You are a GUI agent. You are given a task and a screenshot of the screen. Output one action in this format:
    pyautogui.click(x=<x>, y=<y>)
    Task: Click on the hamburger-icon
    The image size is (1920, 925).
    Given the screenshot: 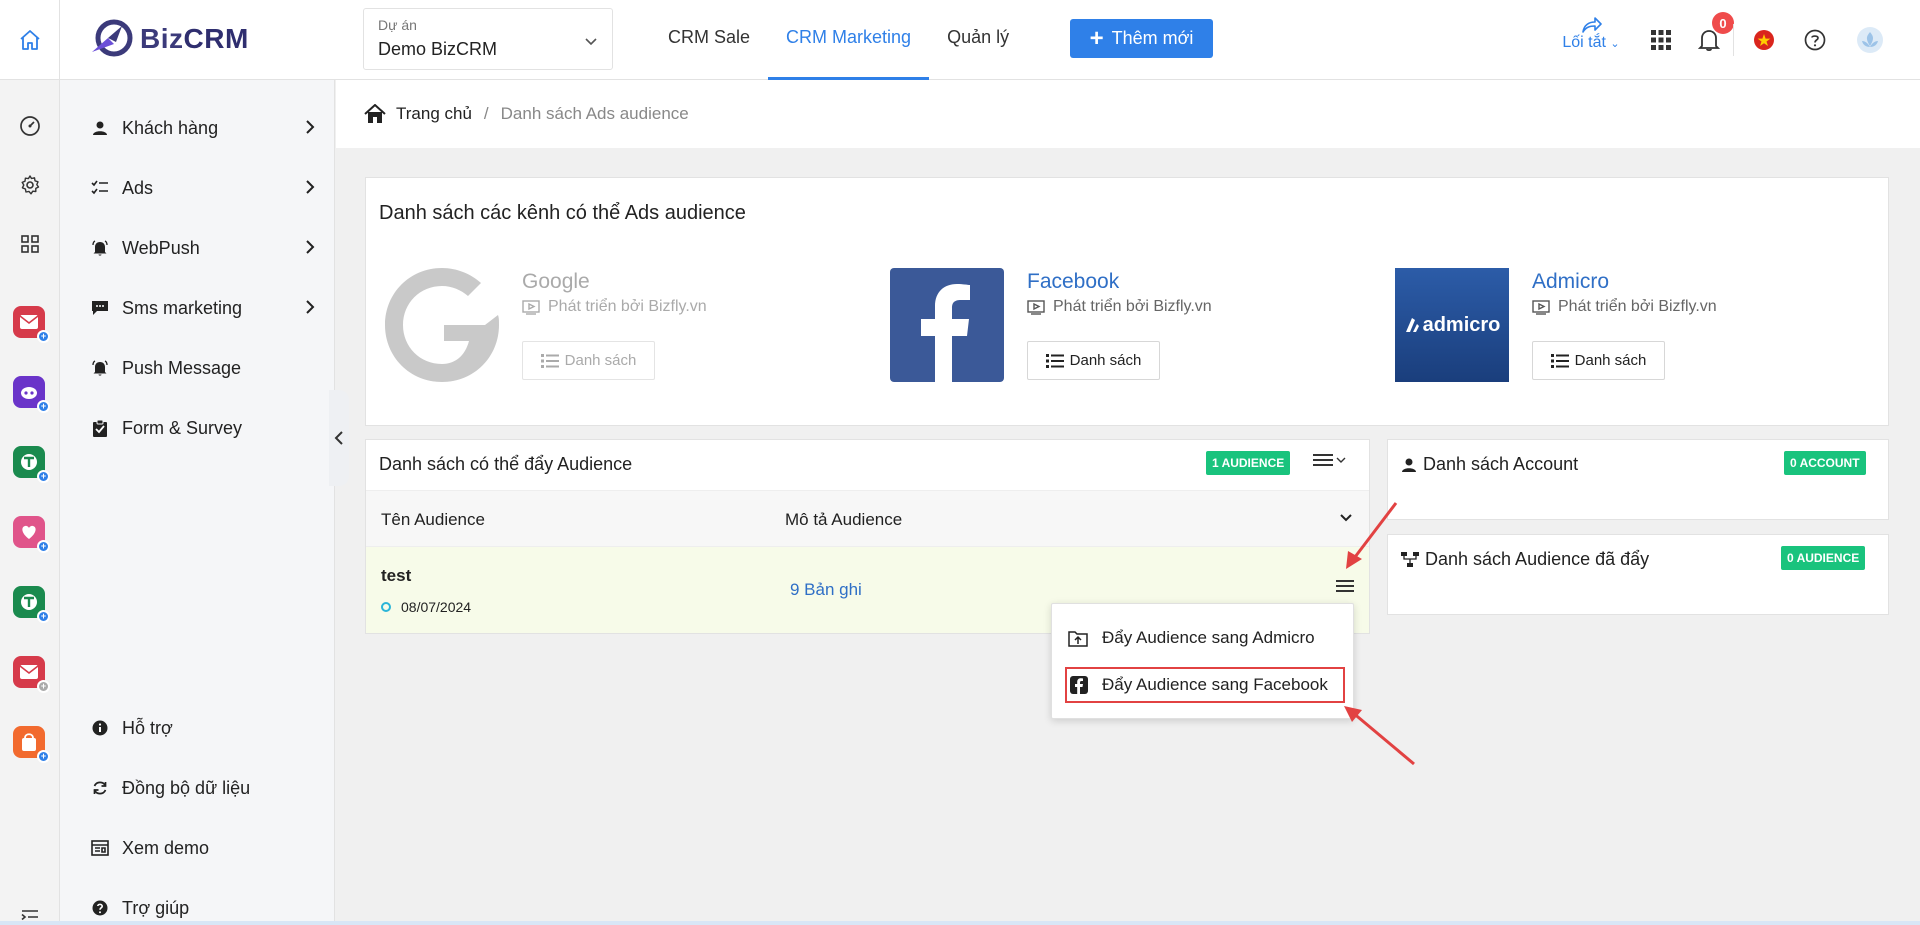 What is the action you would take?
    pyautogui.click(x=1345, y=586)
    